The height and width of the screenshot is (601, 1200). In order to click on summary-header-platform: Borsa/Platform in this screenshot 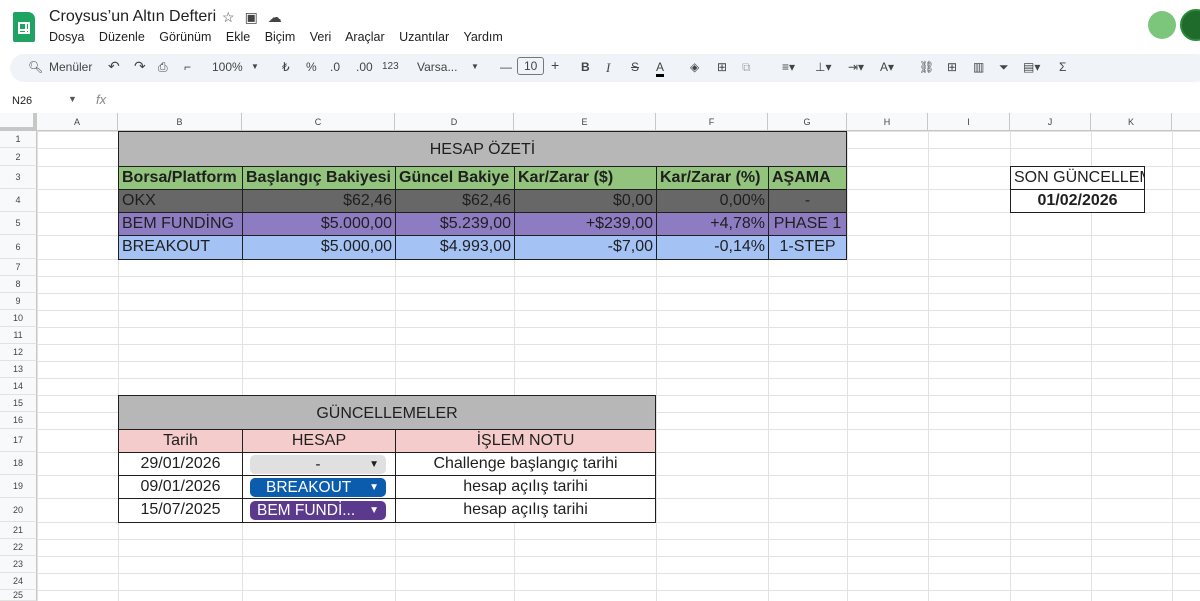, I will do `click(180, 178)`.